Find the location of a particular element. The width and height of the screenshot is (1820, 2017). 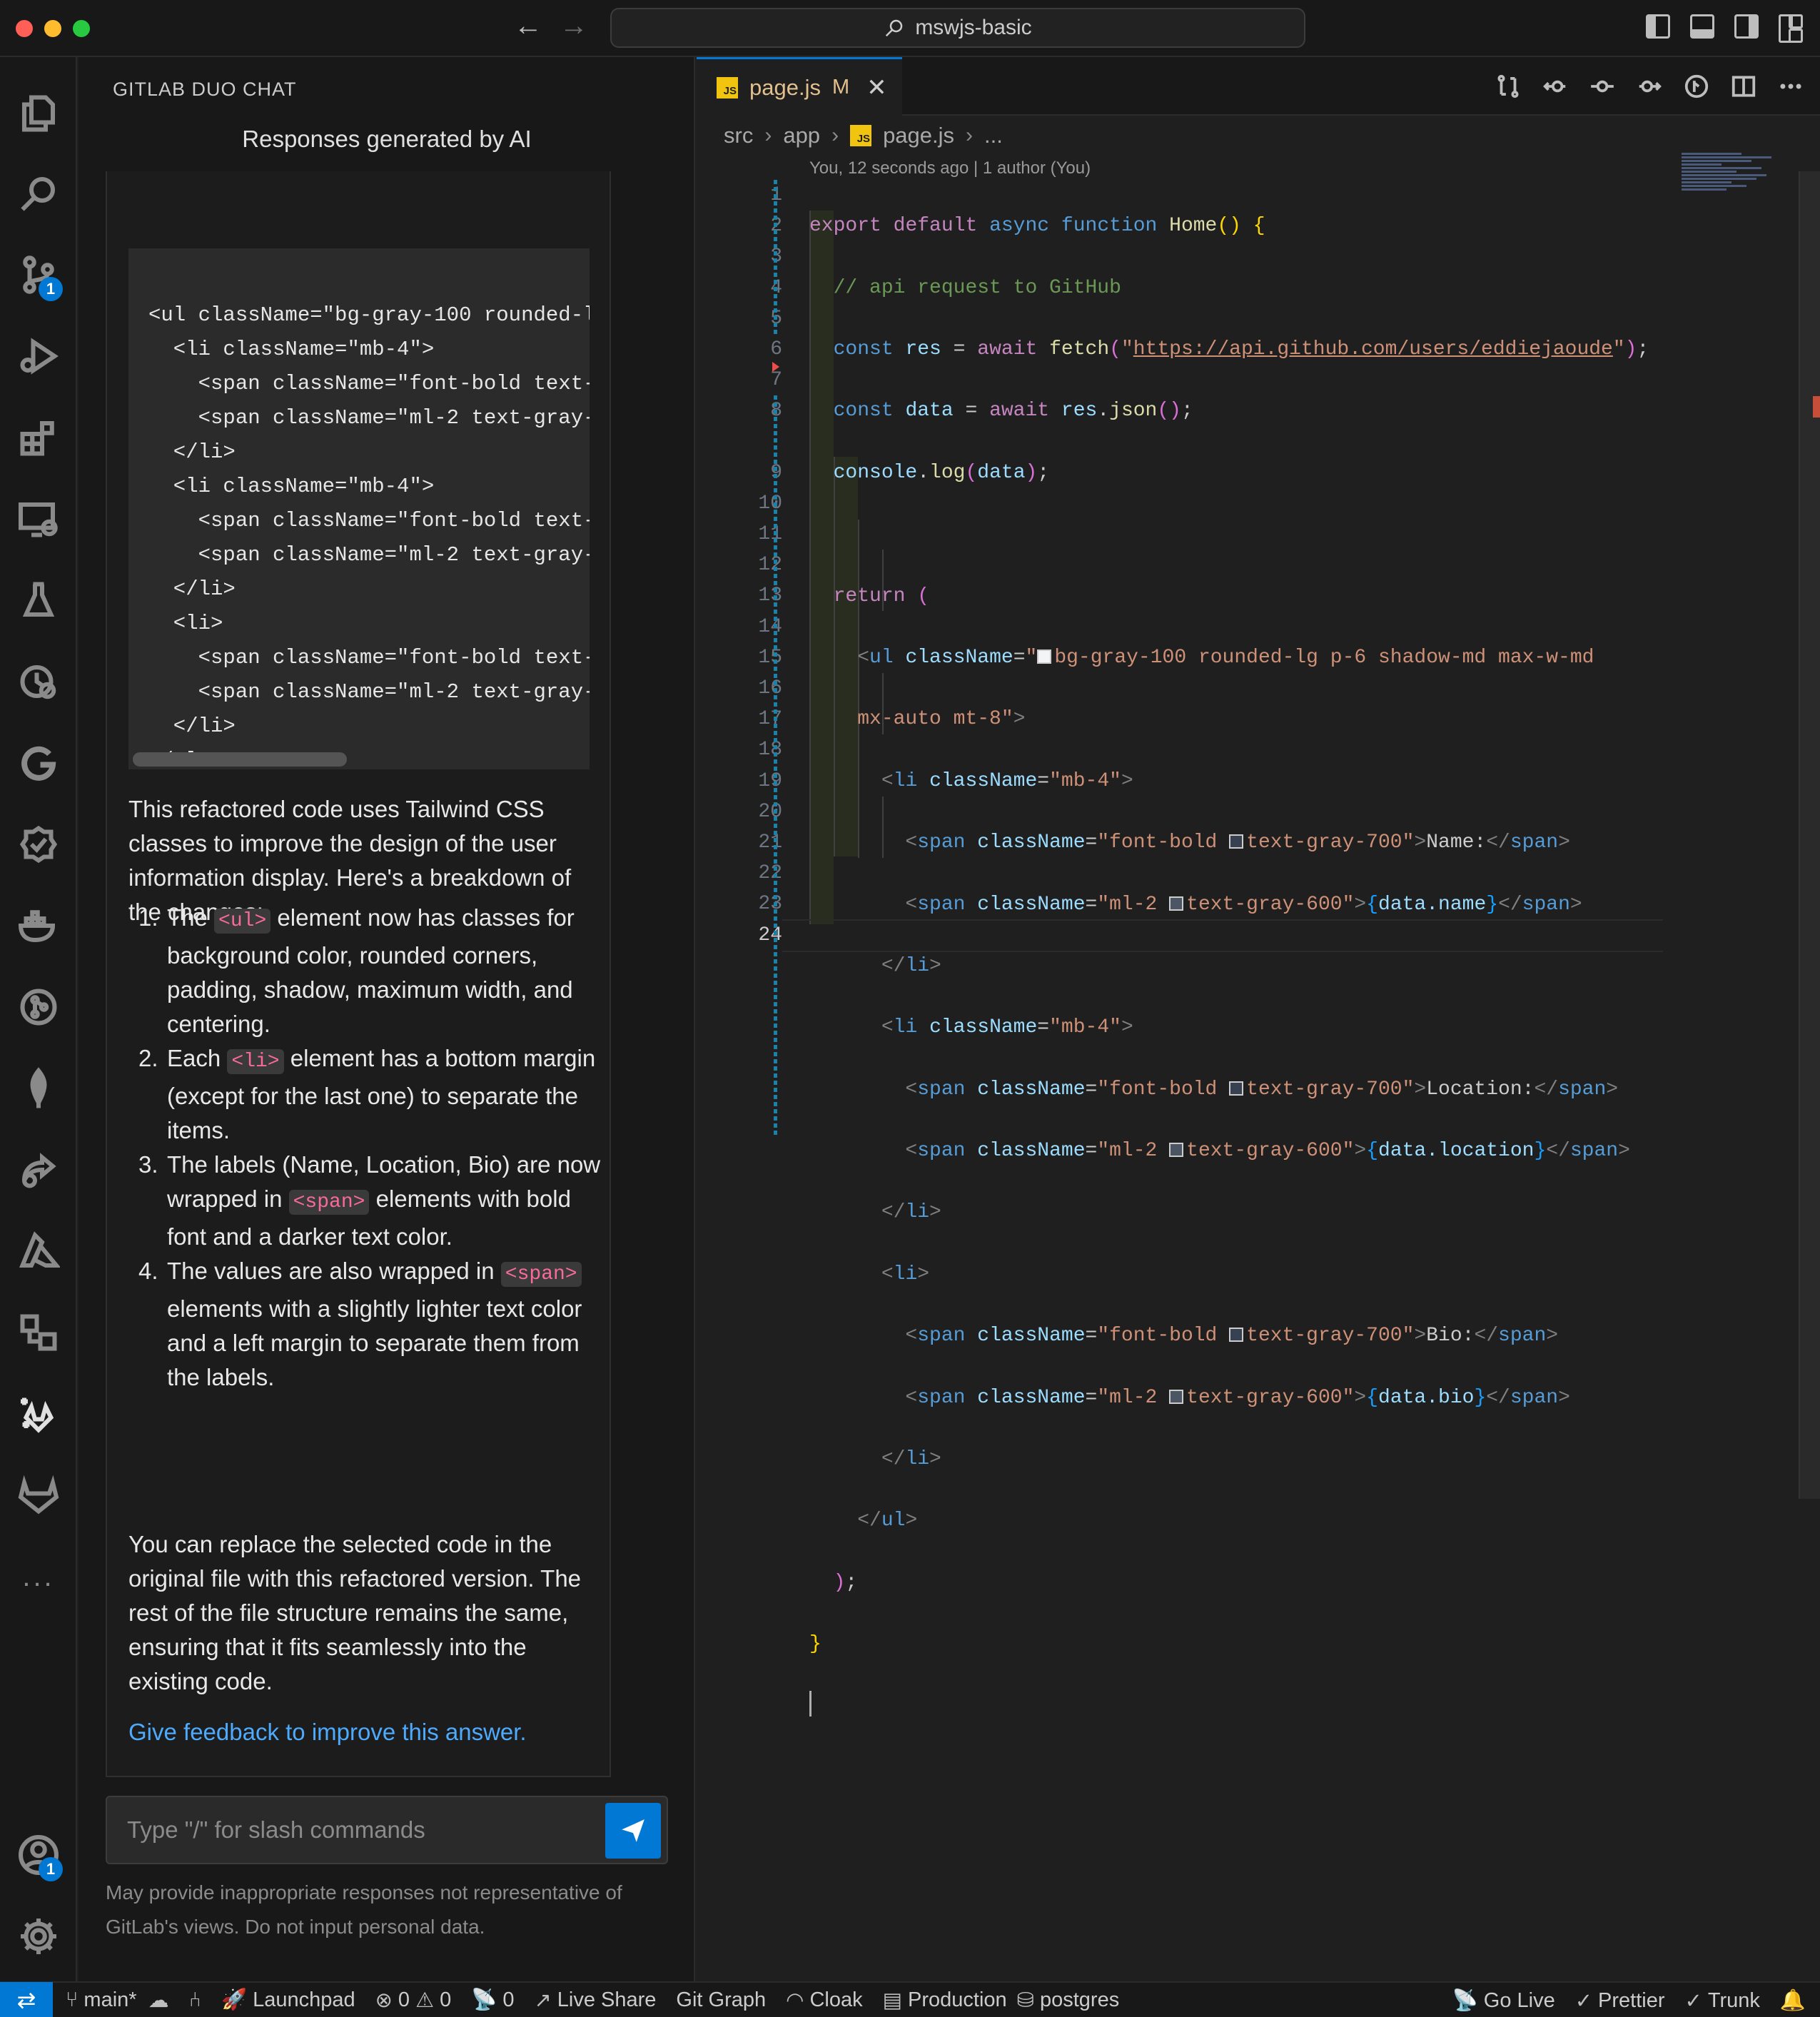

toggle-secondary-sidebar-icon is located at coordinates (1746, 26).